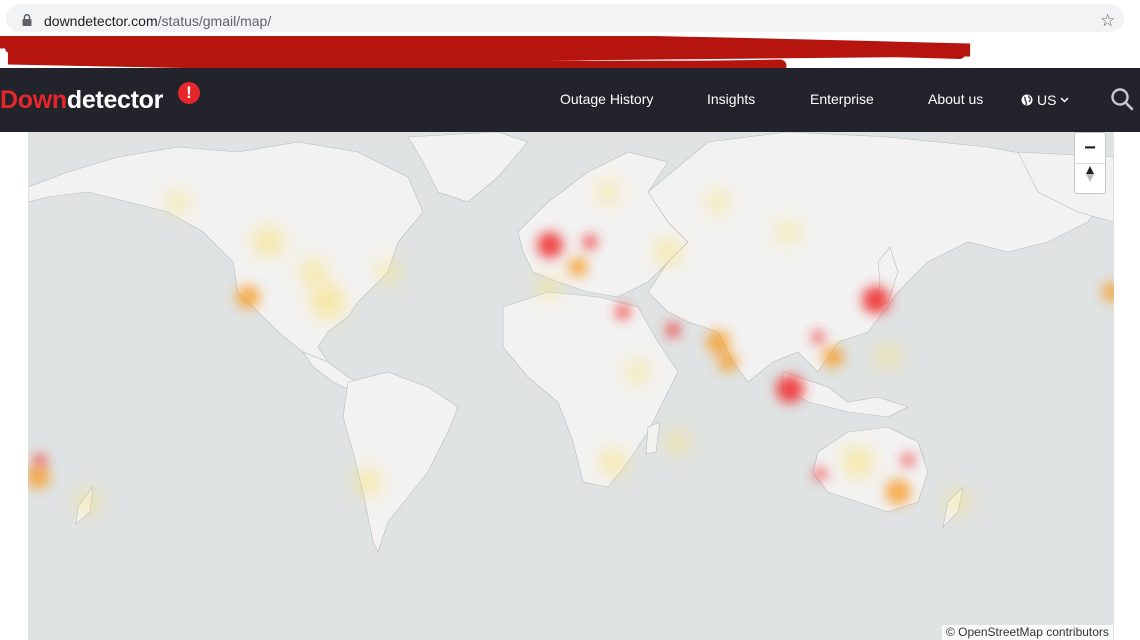  I want to click on downdetector-logo: Downdetector, so click(81, 100).